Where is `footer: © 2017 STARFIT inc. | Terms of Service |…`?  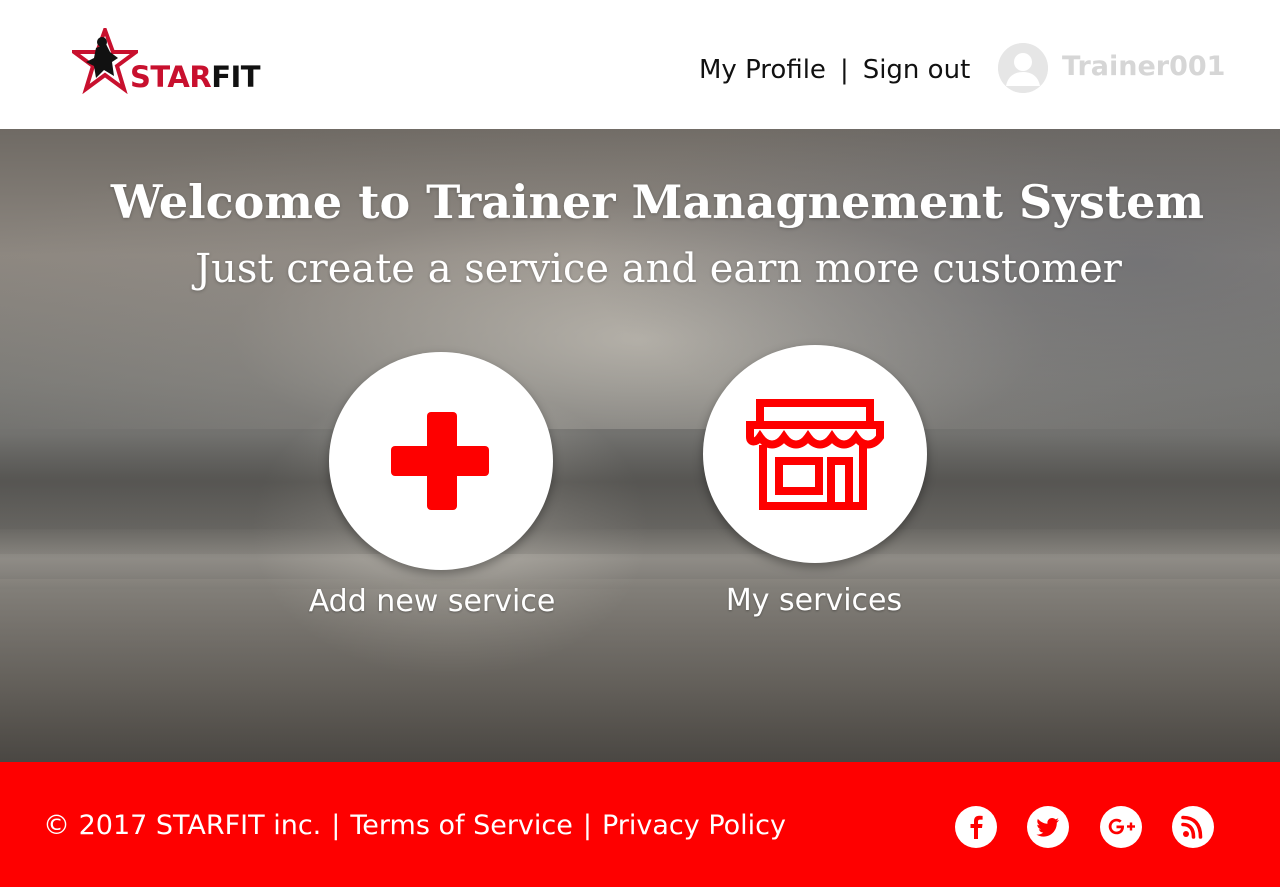
footer: © 2017 STARFIT inc. | Terms of Service |… is located at coordinates (640, 824).